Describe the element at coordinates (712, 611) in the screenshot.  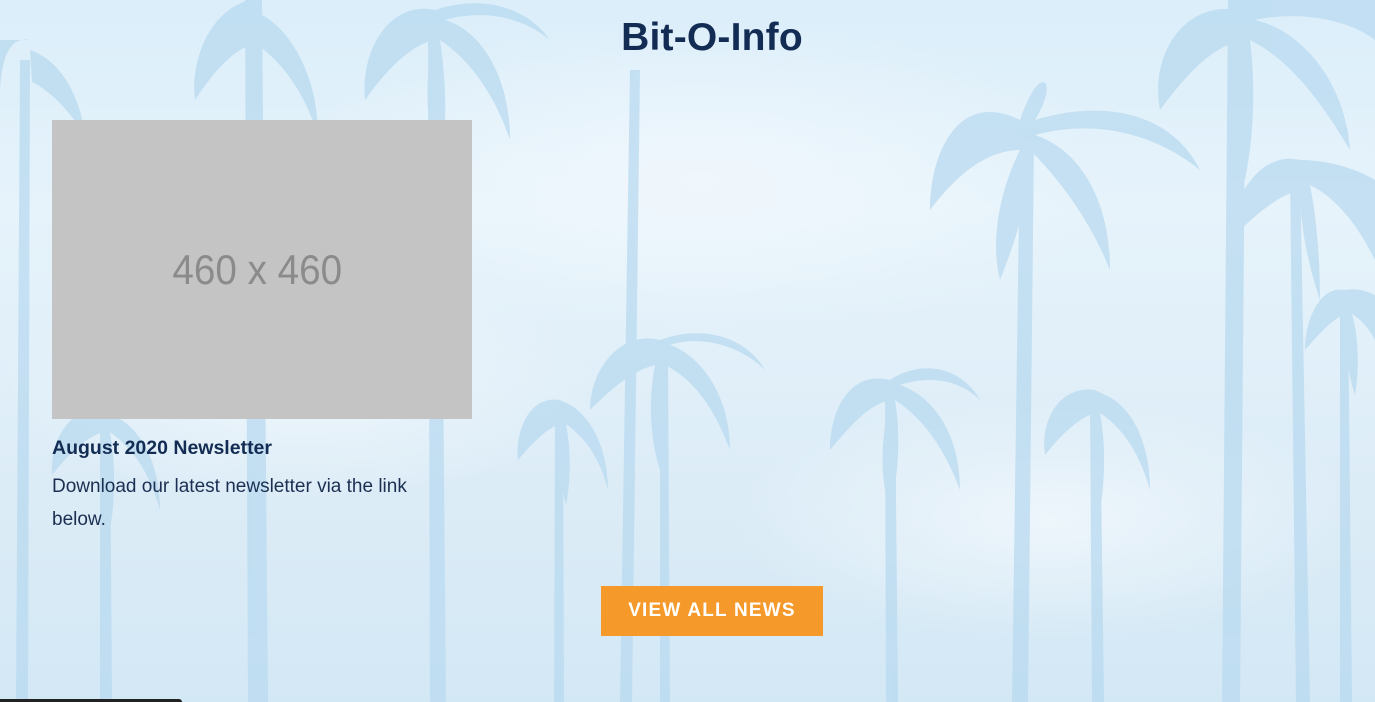
I see `view-all-news-button: VIEW ALL NEWS` at that location.